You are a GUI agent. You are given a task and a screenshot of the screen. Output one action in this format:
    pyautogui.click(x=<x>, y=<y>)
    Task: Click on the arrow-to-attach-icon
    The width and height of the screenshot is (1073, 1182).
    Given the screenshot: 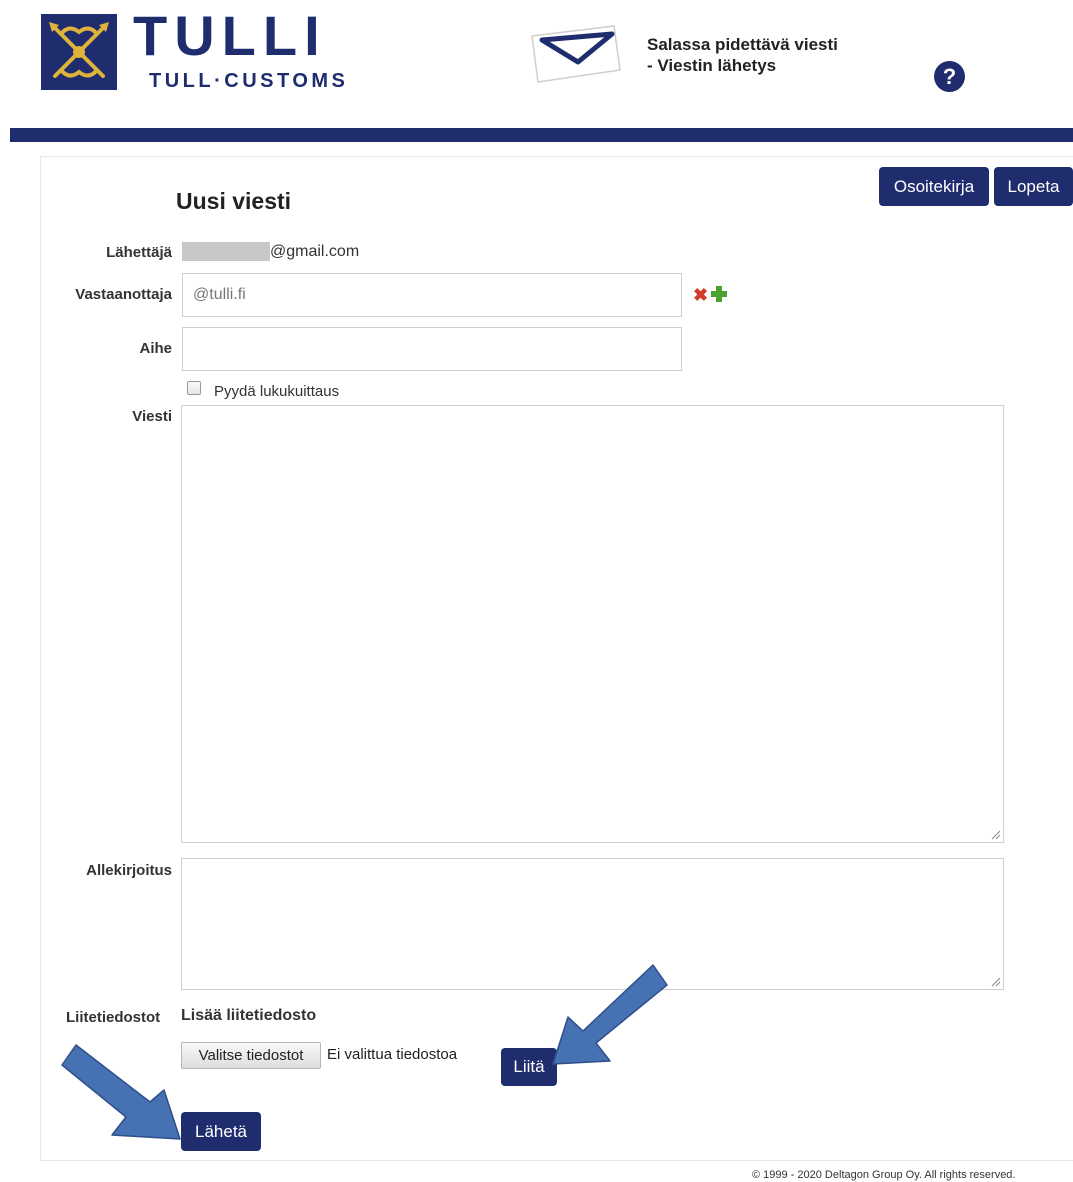 What is the action you would take?
    pyautogui.click(x=610, y=1014)
    